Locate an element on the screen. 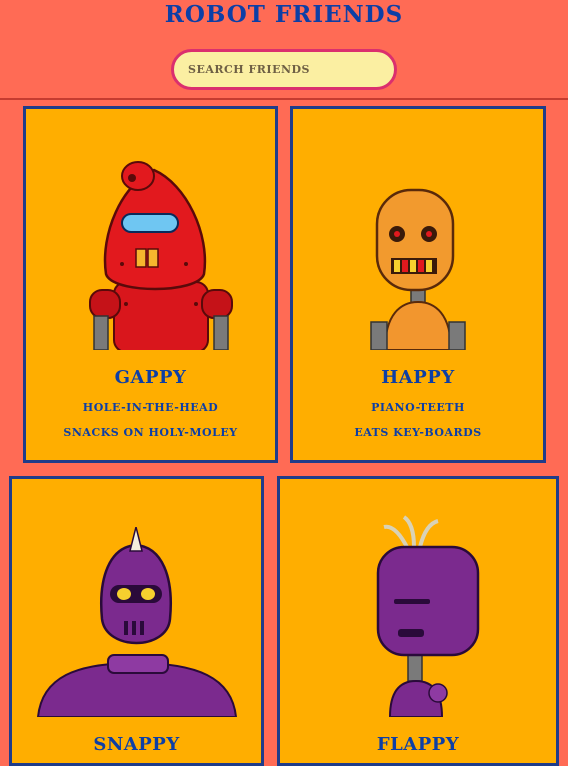  robot-food: SNACKS ON HOLY-MOLEY is located at coordinates (150, 432).